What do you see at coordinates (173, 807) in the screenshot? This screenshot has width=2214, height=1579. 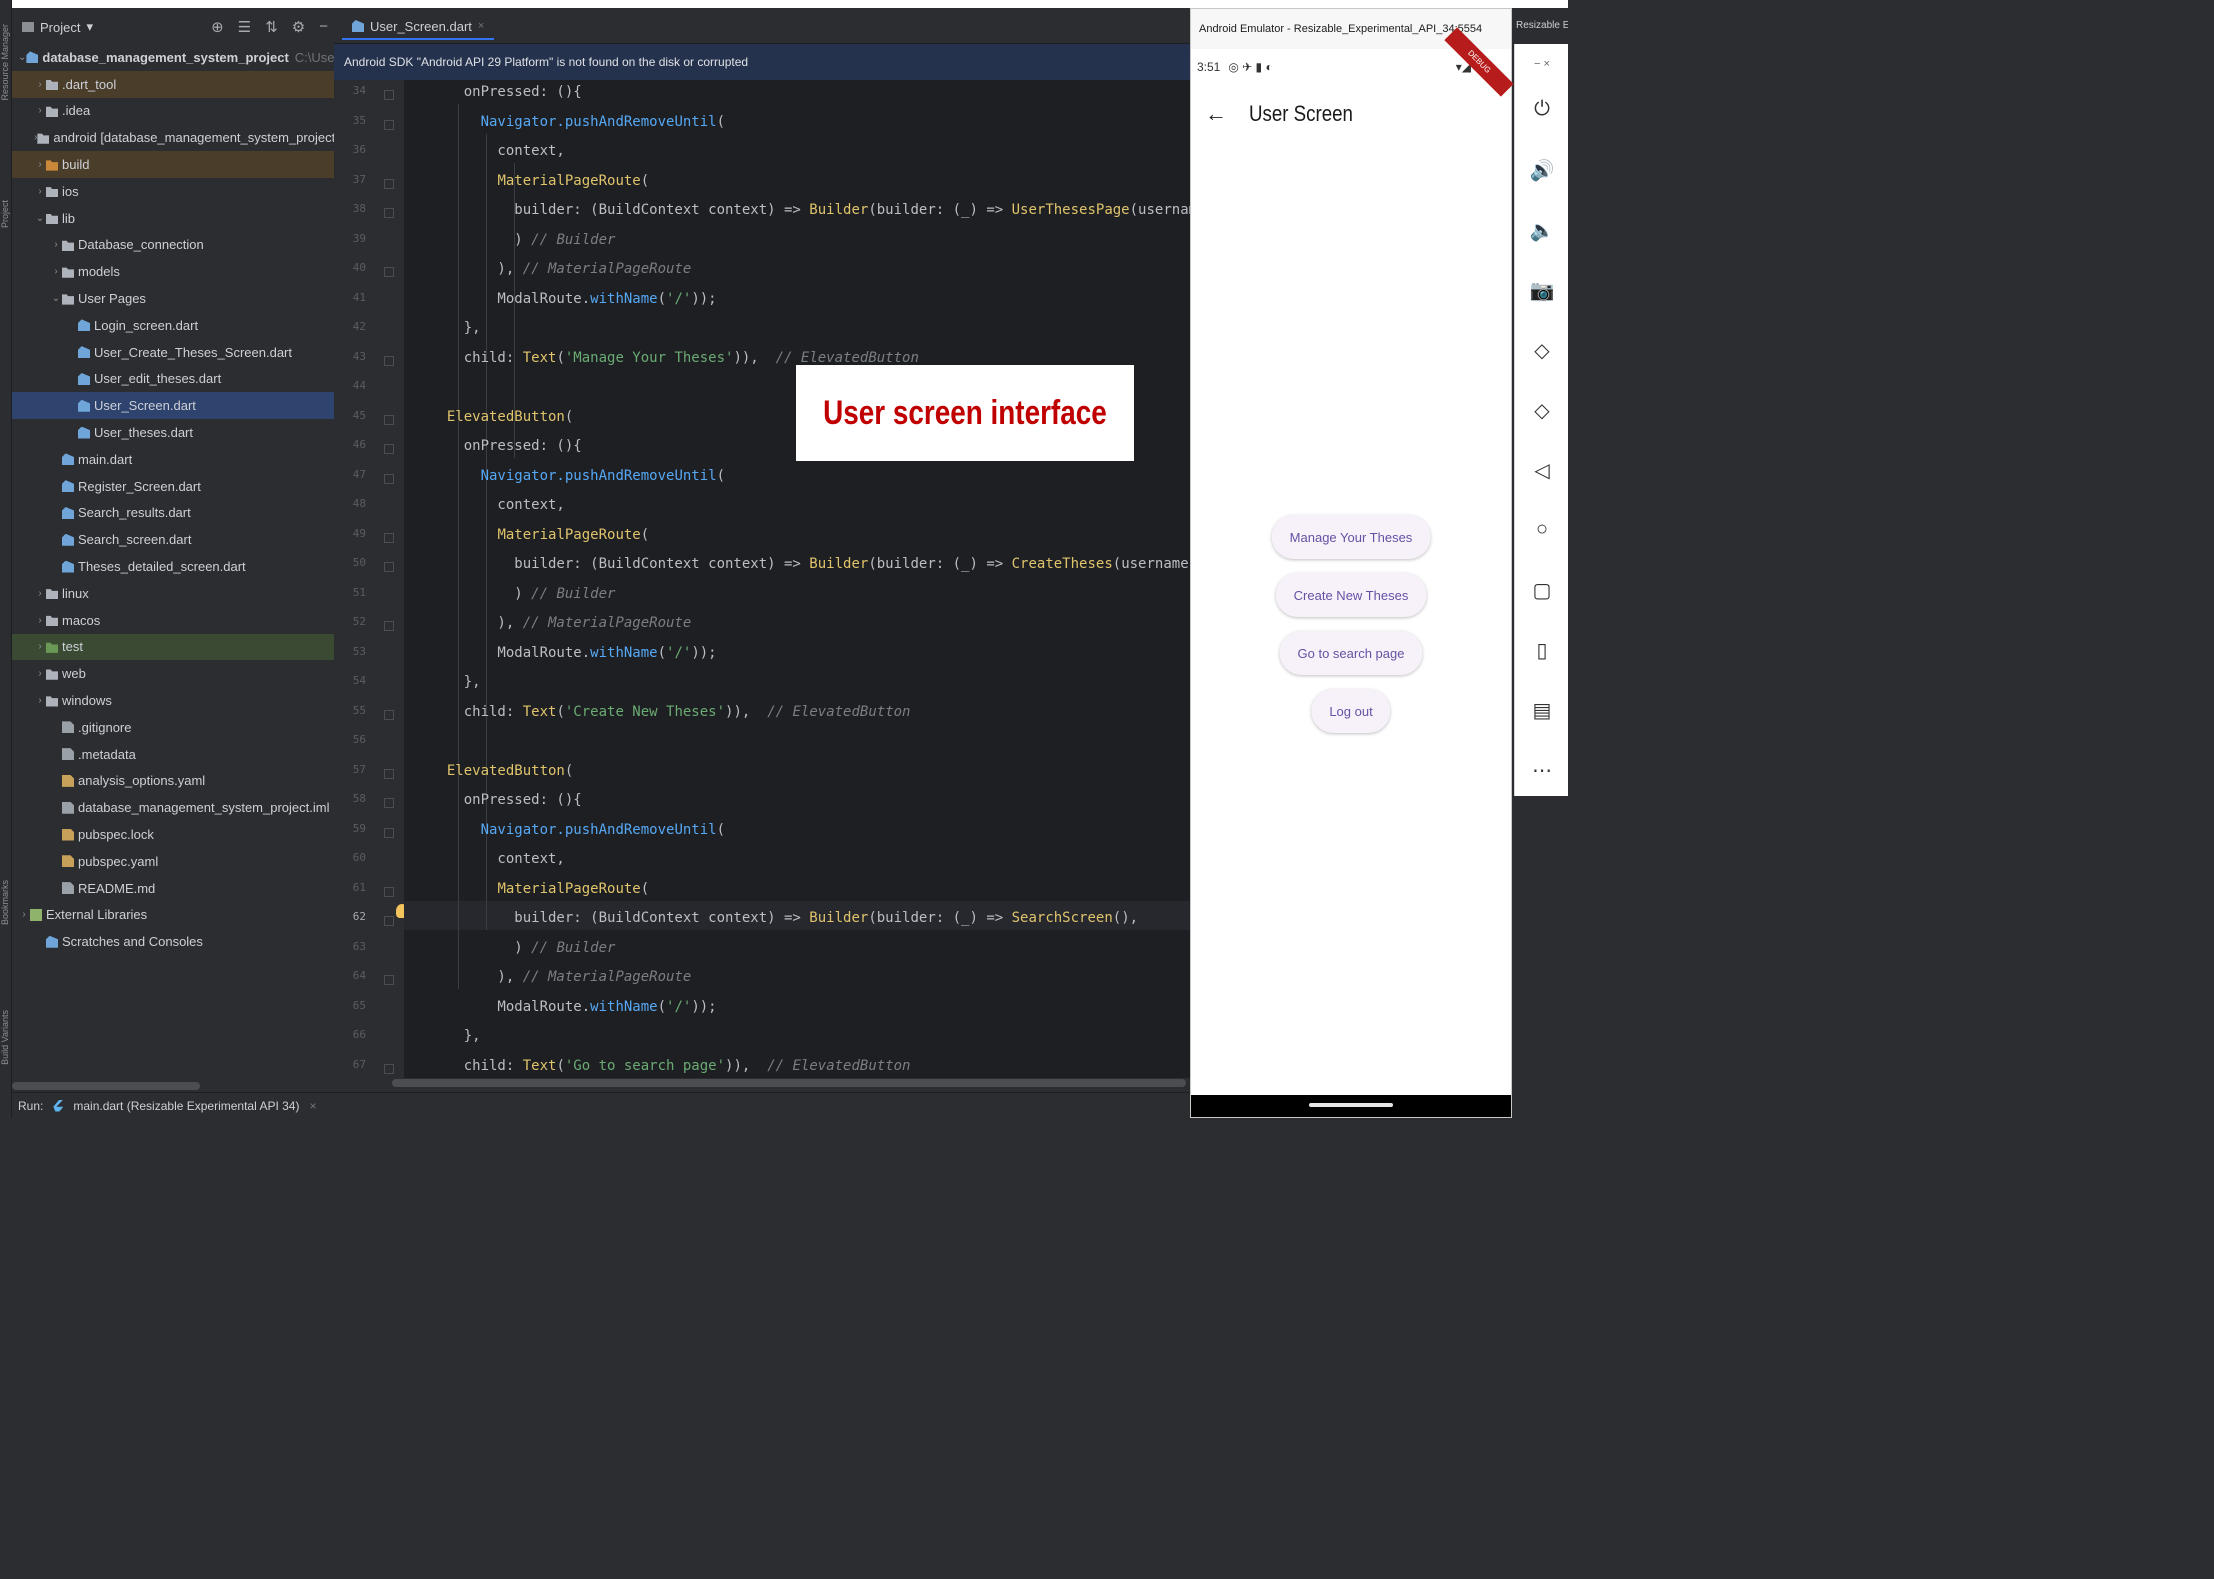 I see `tree-item: database_management_system_project.iml` at bounding box center [173, 807].